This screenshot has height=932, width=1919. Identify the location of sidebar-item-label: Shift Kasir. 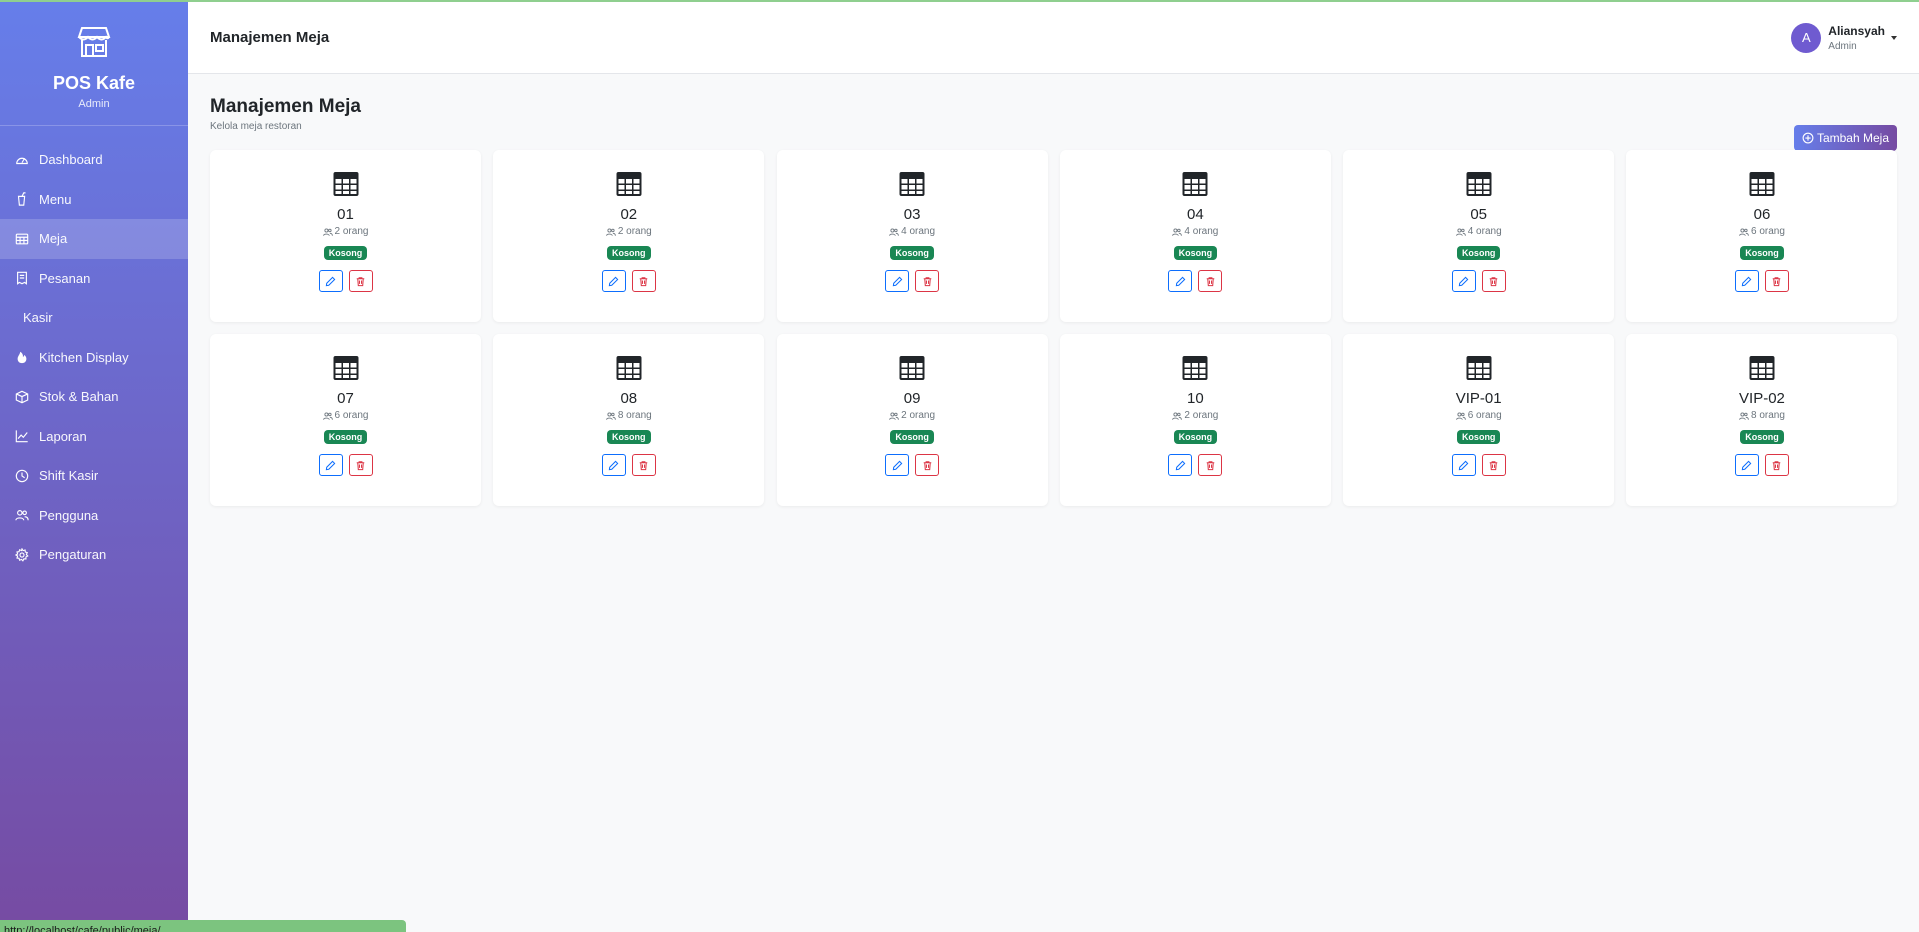
(69, 476).